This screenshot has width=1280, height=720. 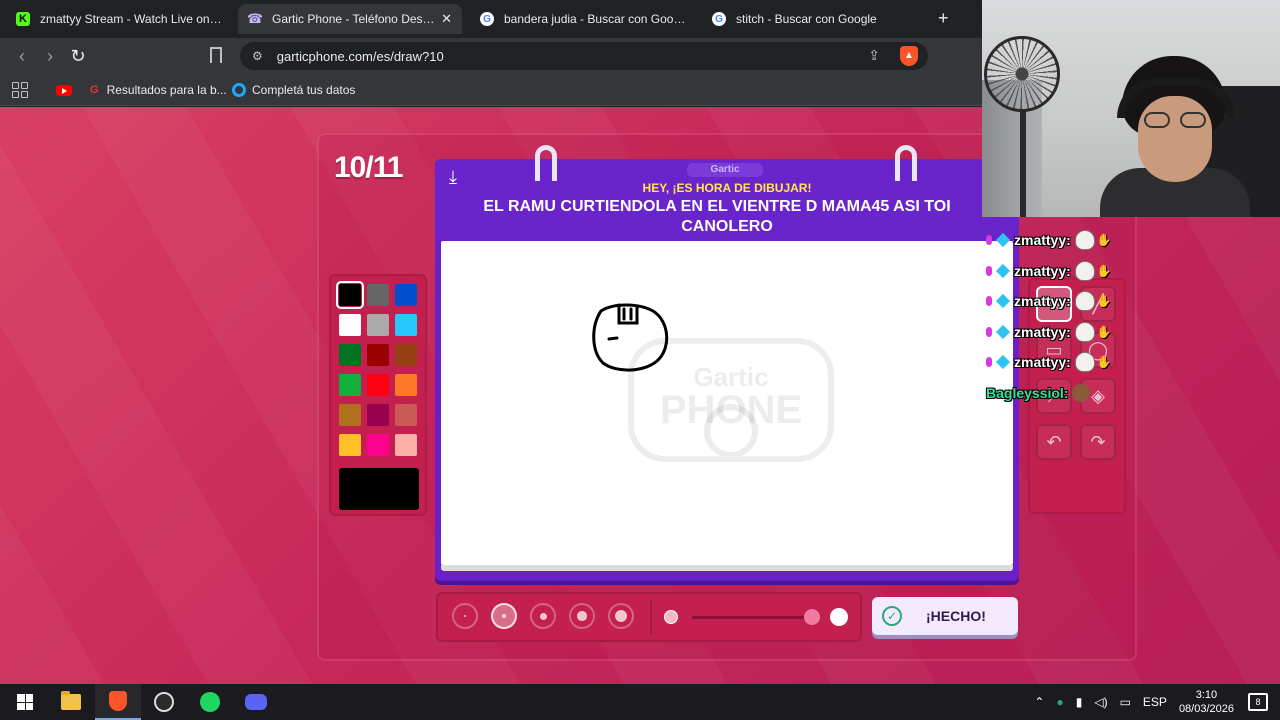 I want to click on start-button, so click(x=25, y=702).